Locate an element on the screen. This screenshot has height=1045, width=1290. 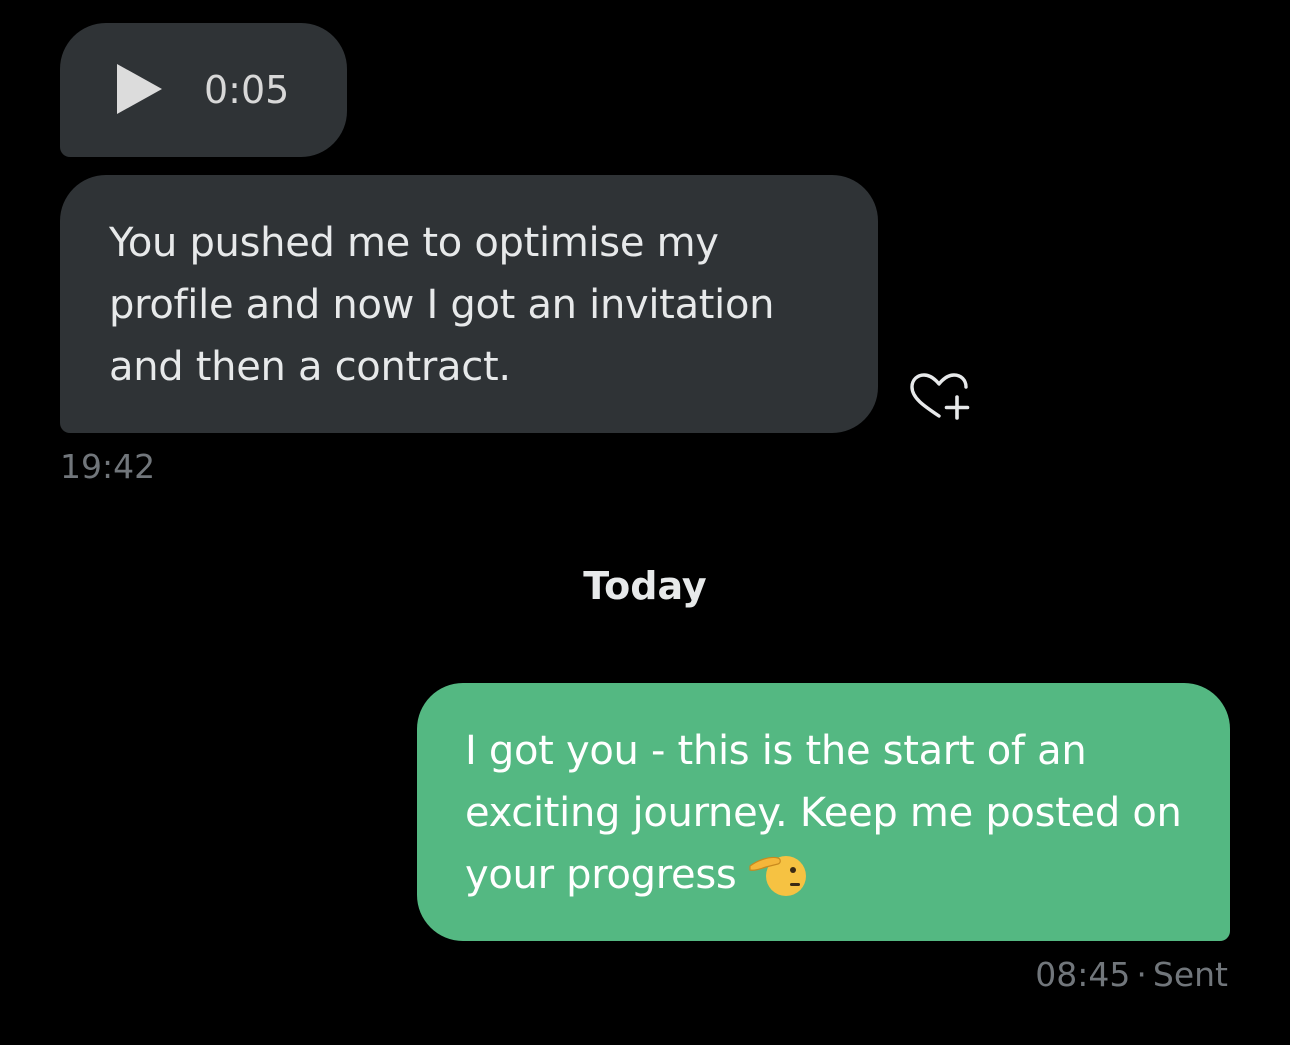
outgoing-message-status: 08:45 · Sent is located at coordinates (1131, 975).